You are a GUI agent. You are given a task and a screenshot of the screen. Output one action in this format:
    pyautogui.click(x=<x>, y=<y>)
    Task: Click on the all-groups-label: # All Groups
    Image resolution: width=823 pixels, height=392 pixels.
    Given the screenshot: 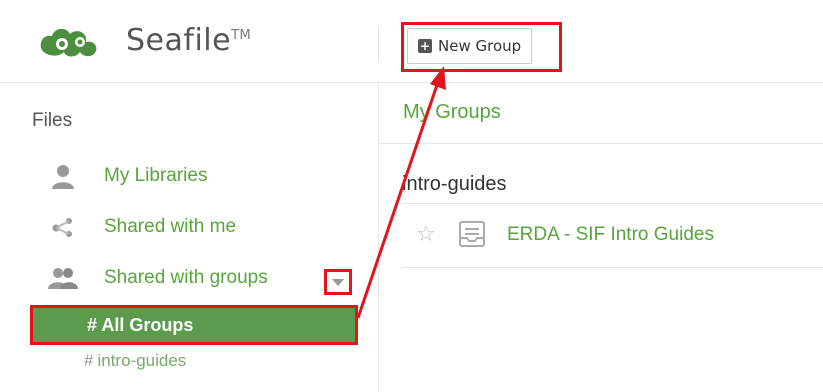 What is the action you would take?
    pyautogui.click(x=140, y=324)
    